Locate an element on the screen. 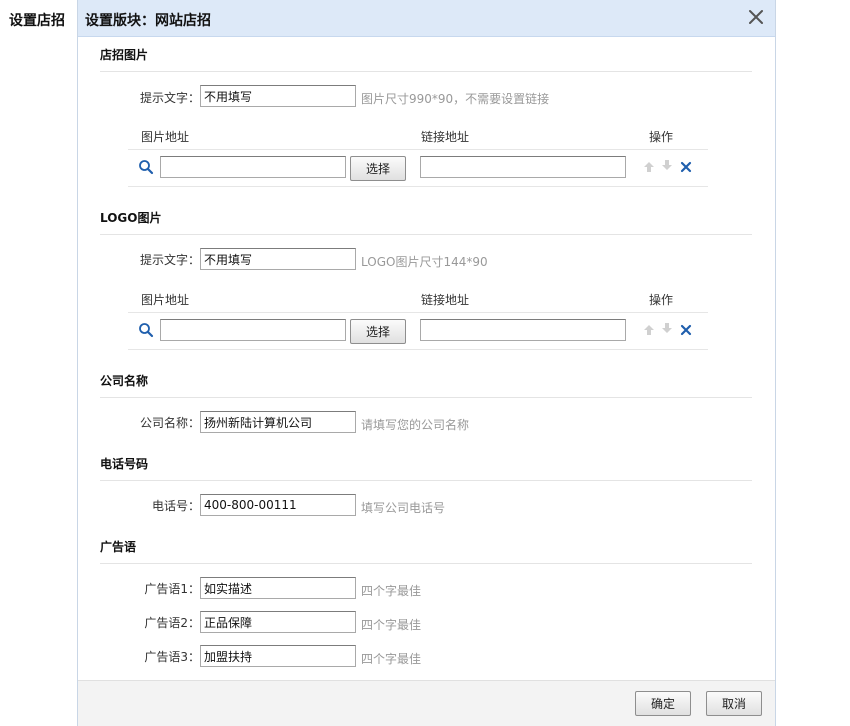 The width and height of the screenshot is (850, 726). sign-image-url-input is located at coordinates (253, 167).